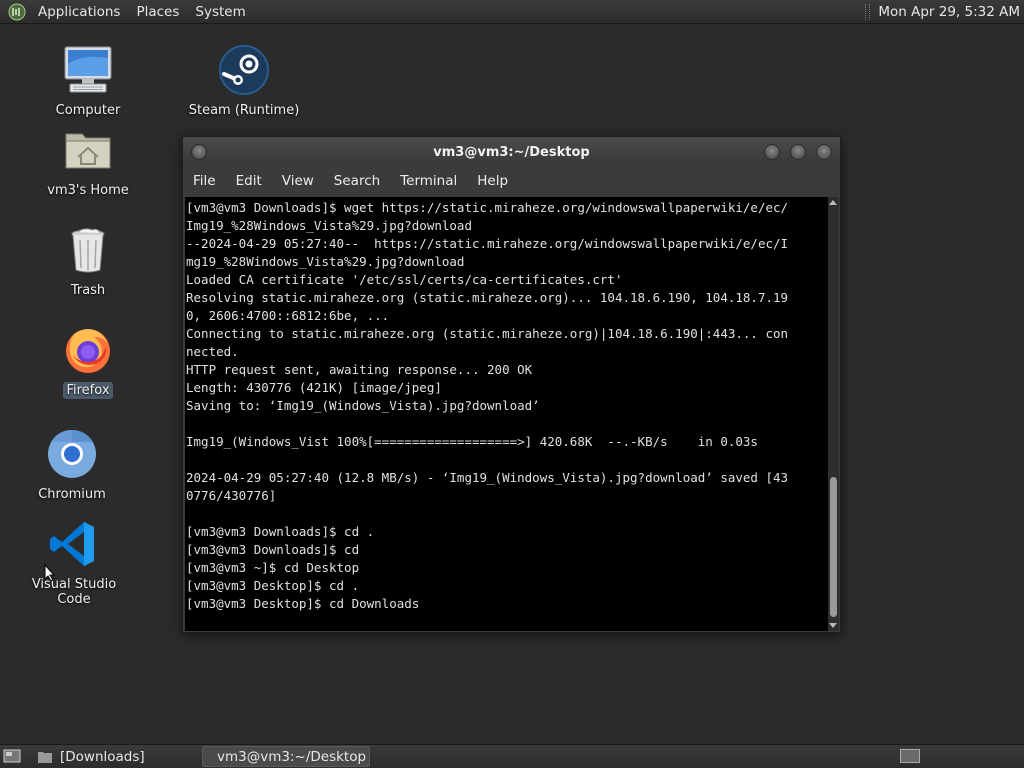  I want to click on taskbar-item-label: [Downloads], so click(102, 756).